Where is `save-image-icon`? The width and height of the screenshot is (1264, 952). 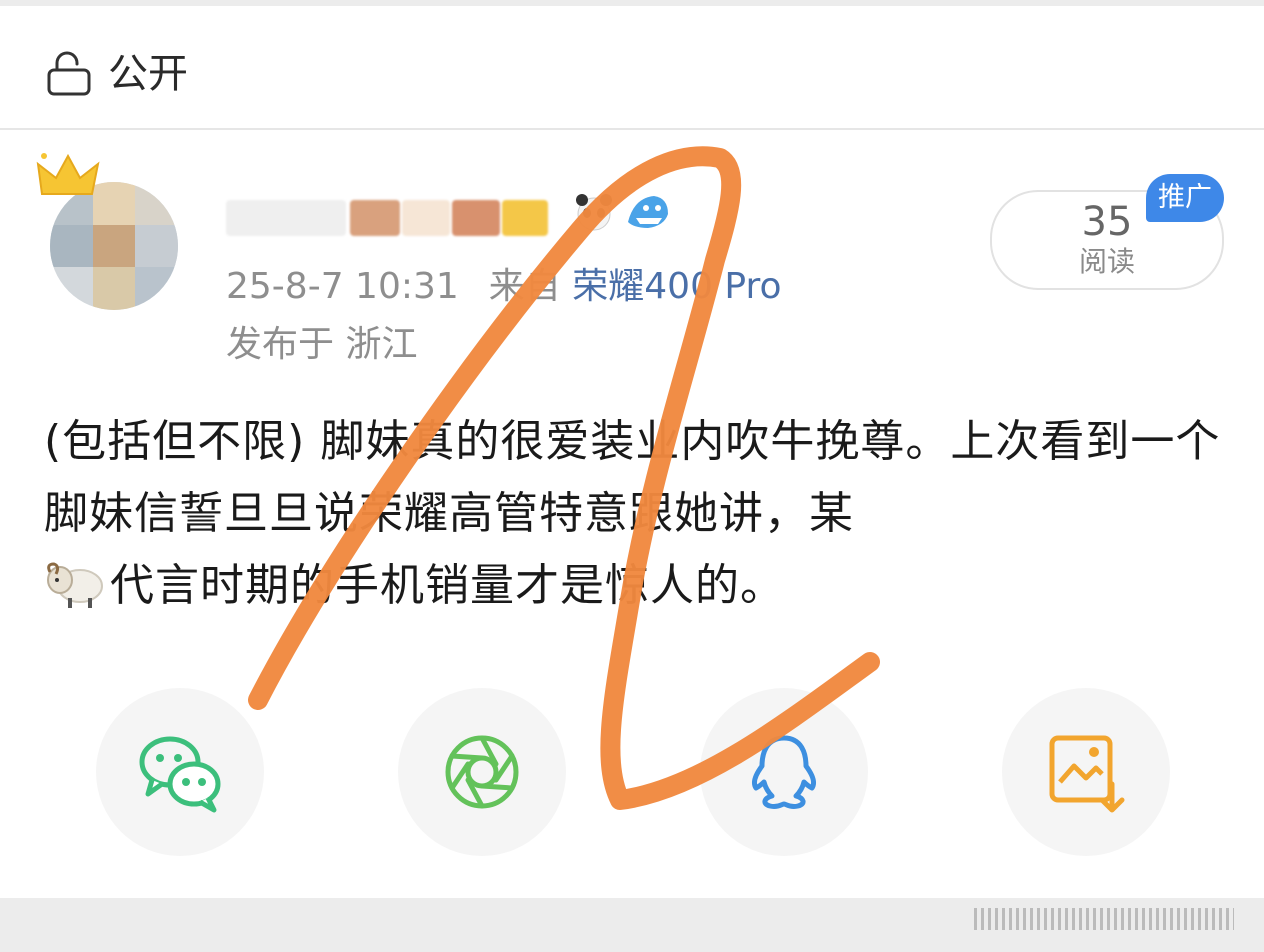 save-image-icon is located at coordinates (1087, 774).